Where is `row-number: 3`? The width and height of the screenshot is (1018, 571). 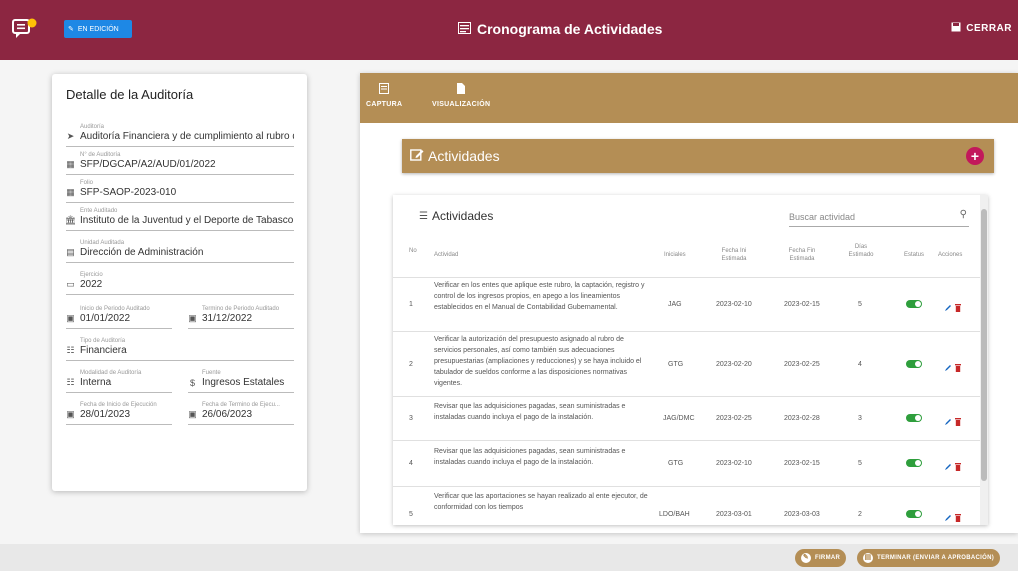 row-number: 3 is located at coordinates (411, 418).